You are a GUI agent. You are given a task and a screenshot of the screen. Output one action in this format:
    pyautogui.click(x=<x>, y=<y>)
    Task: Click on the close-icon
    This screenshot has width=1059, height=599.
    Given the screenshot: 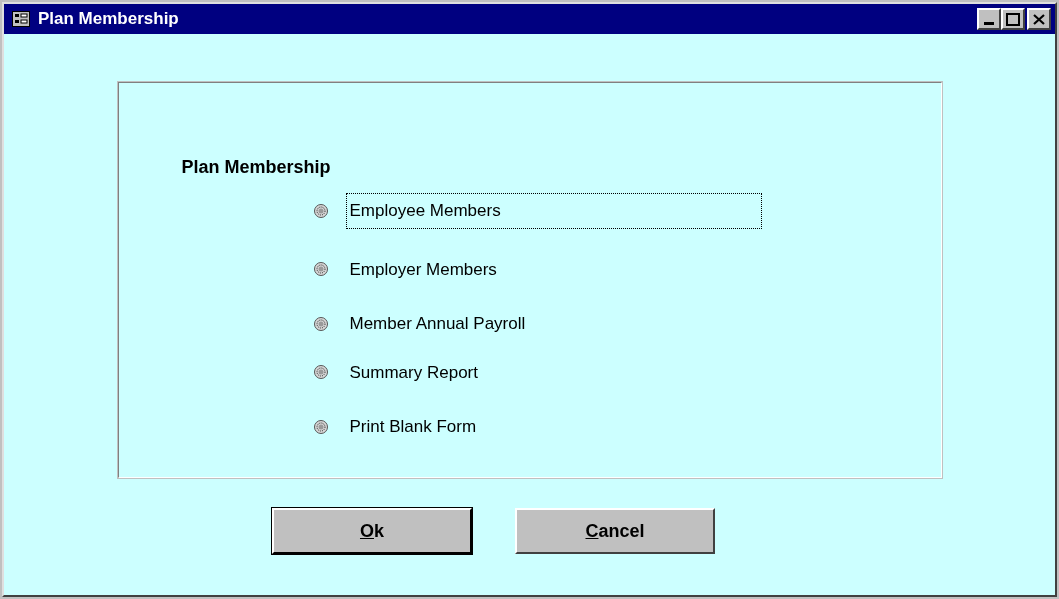 What is the action you would take?
    pyautogui.click(x=1039, y=19)
    